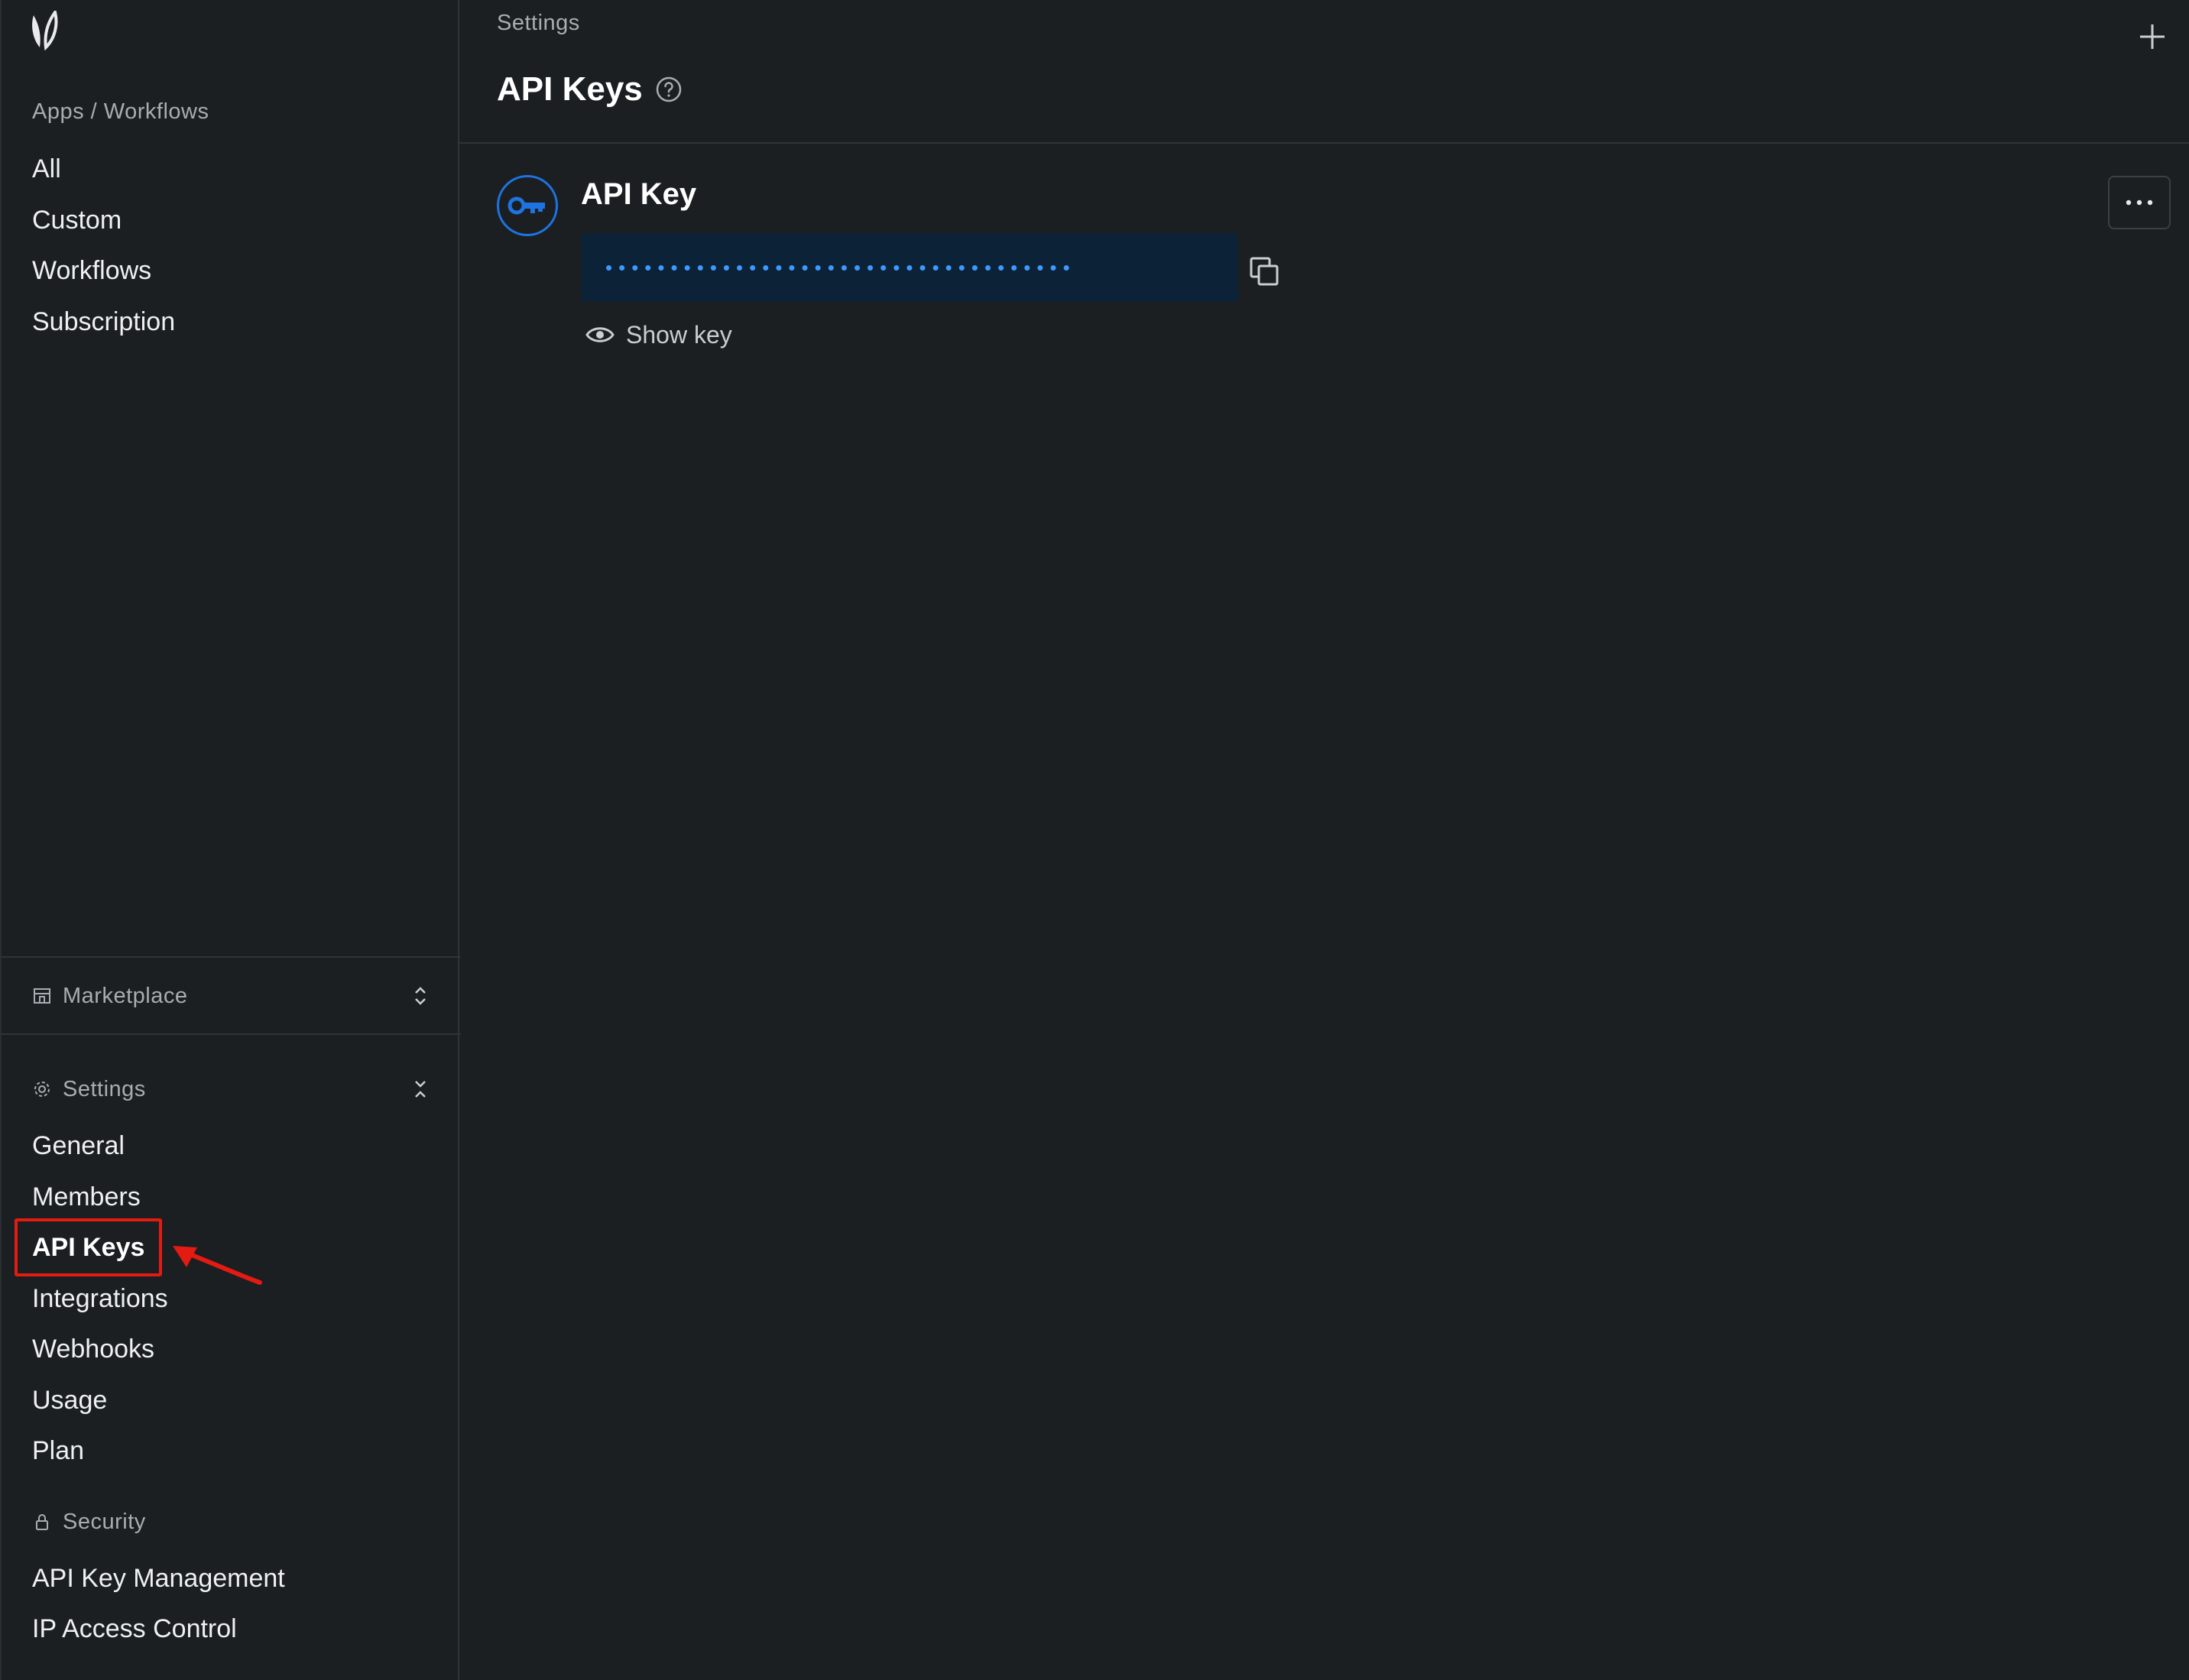 The image size is (2189, 1680). I want to click on show-key-label: Show key, so click(679, 334).